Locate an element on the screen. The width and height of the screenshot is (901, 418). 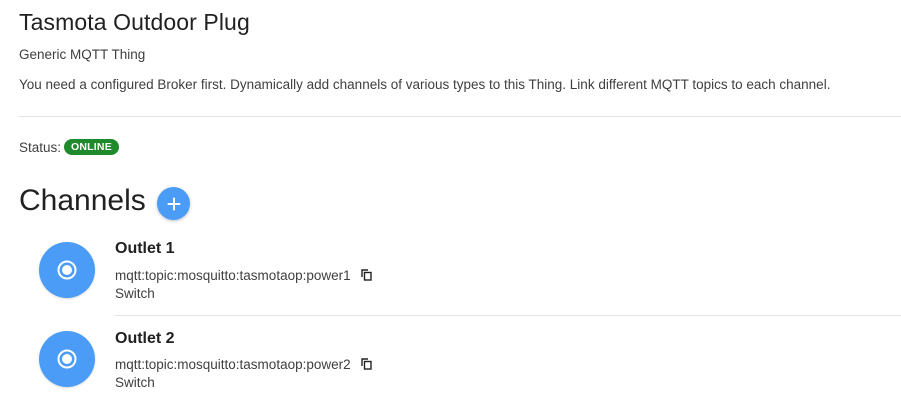
add-channel-button is located at coordinates (173, 203).